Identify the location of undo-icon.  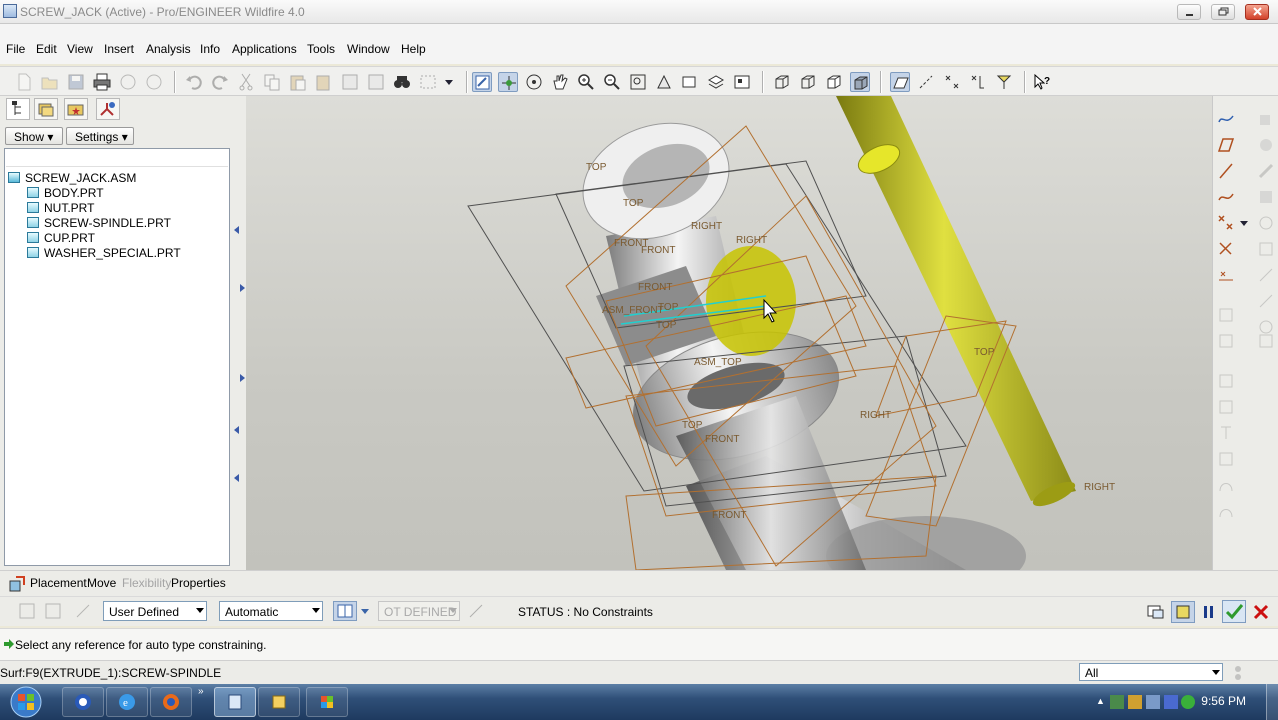
(194, 82).